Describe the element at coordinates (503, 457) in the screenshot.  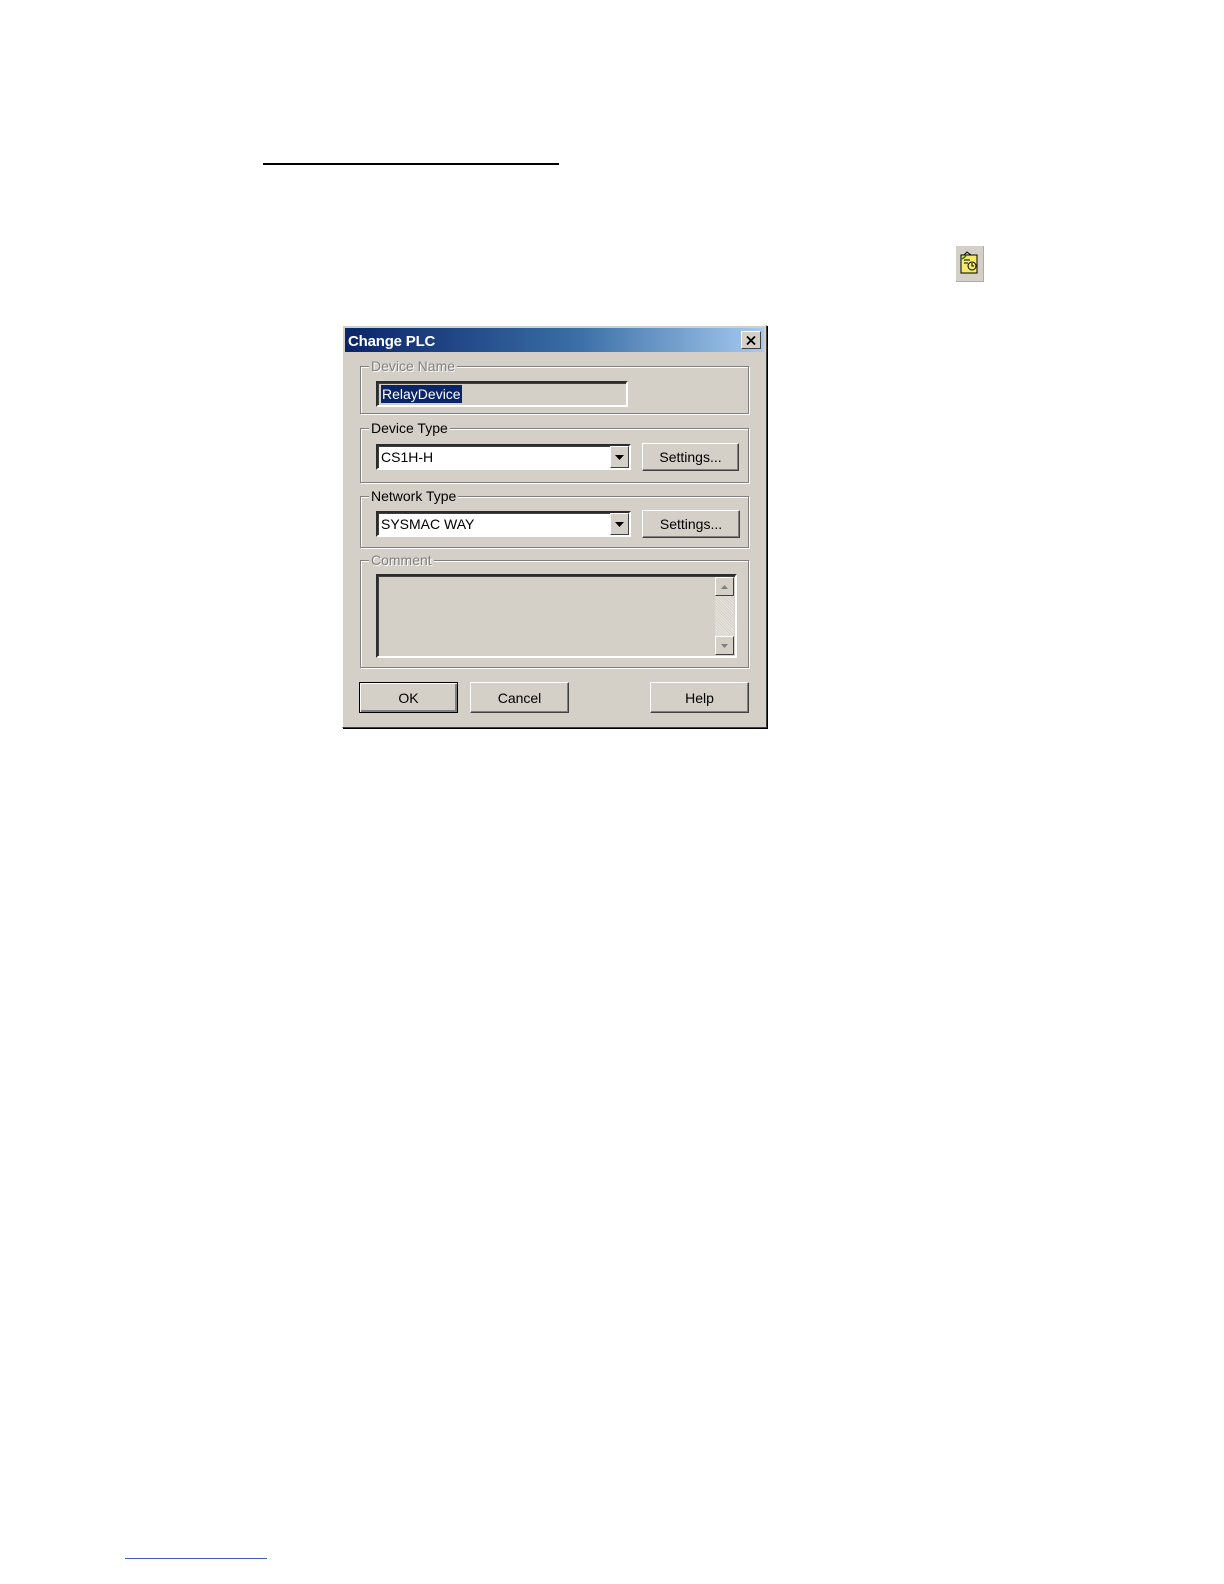
I see `device-type-dropdown: CS1H-H` at that location.